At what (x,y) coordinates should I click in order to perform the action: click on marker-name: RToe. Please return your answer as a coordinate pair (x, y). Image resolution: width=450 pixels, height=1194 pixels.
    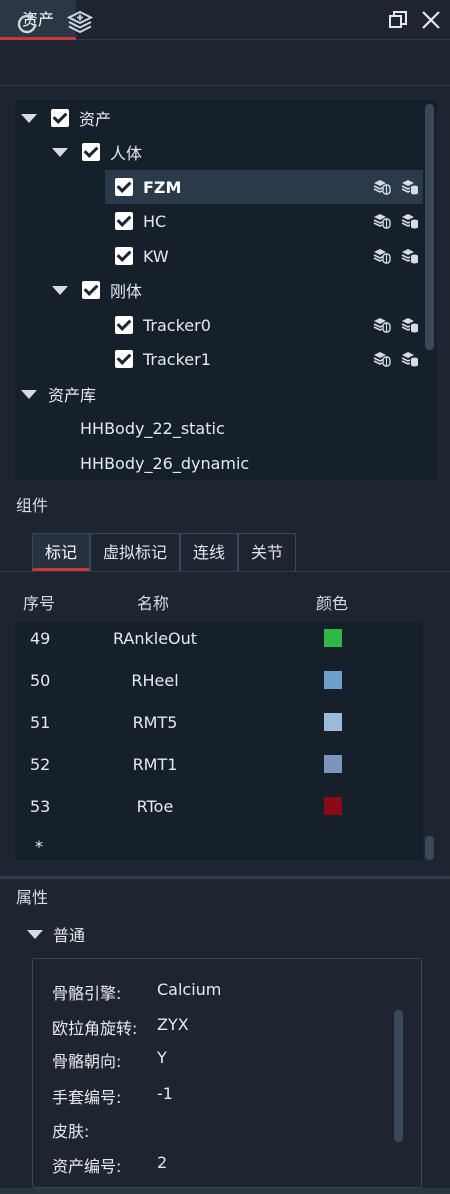
    Looking at the image, I should click on (155, 806).